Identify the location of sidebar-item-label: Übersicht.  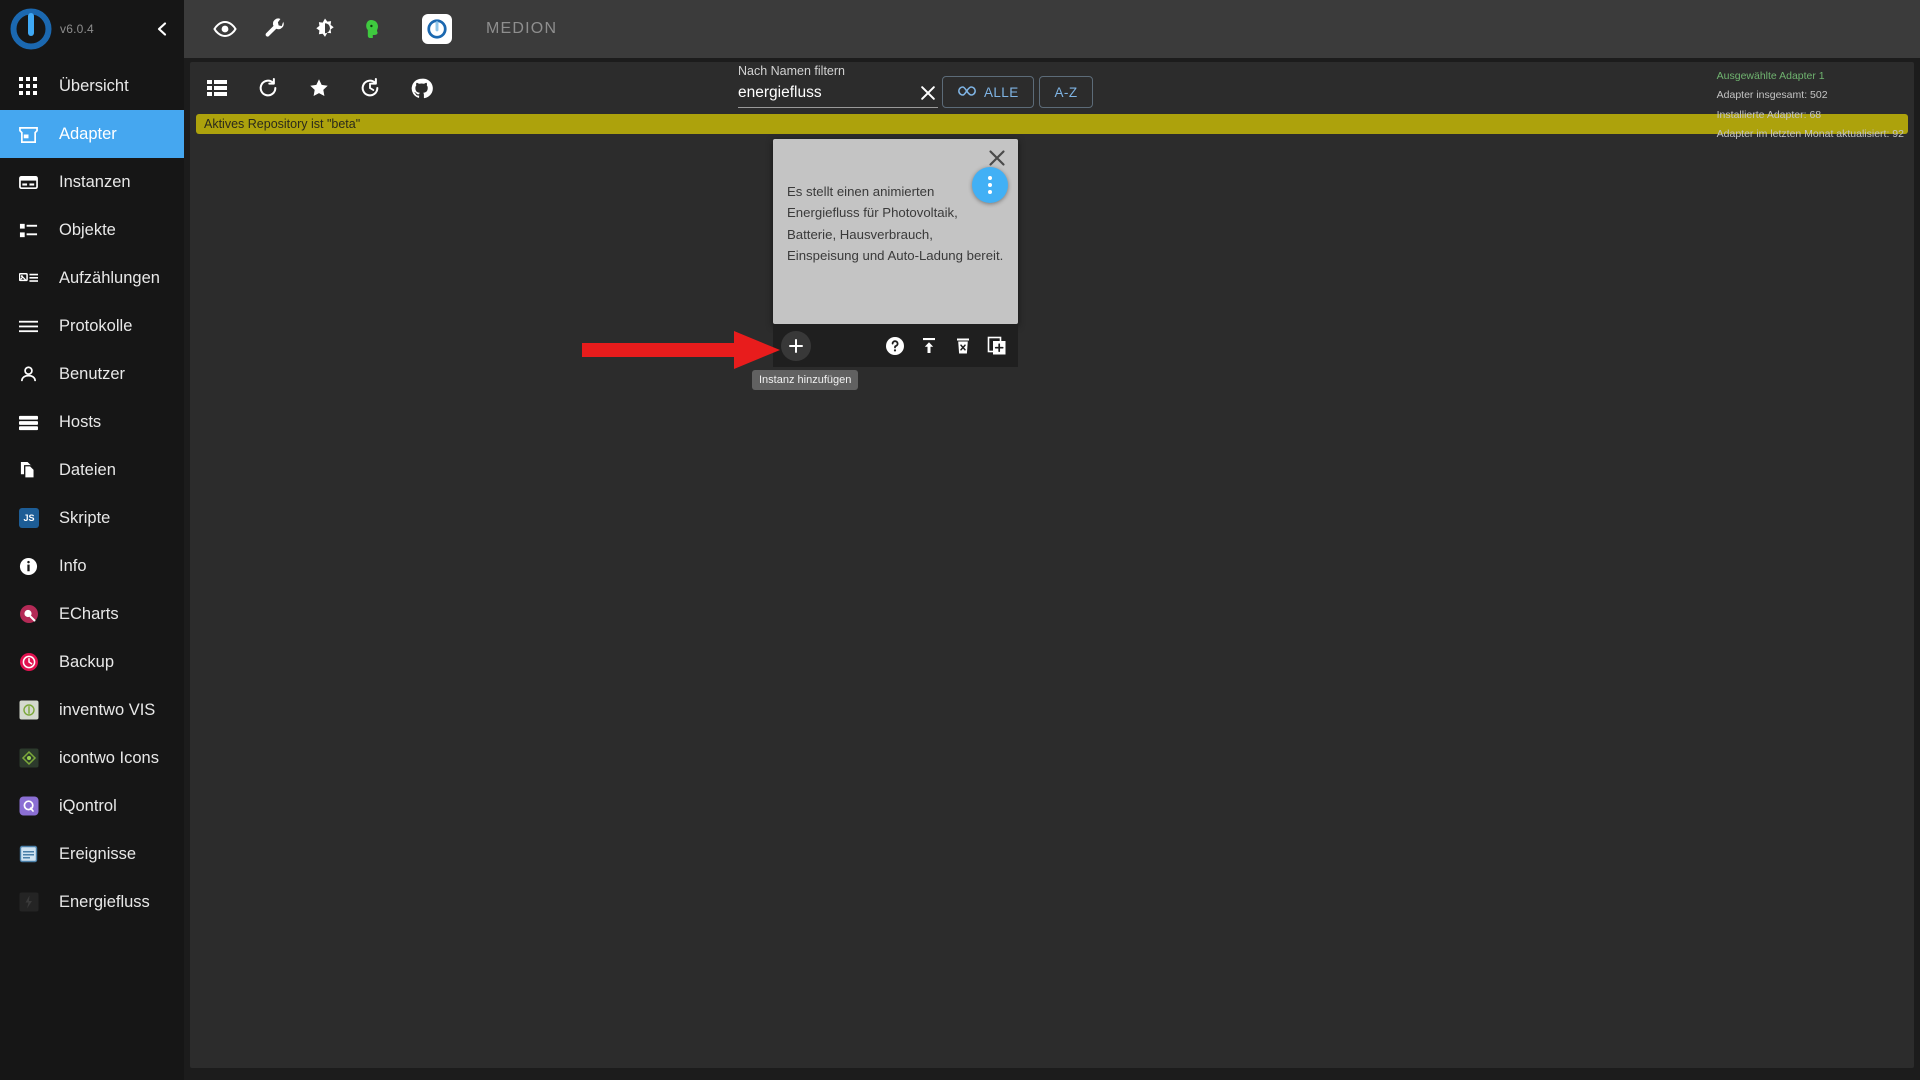
(94, 85).